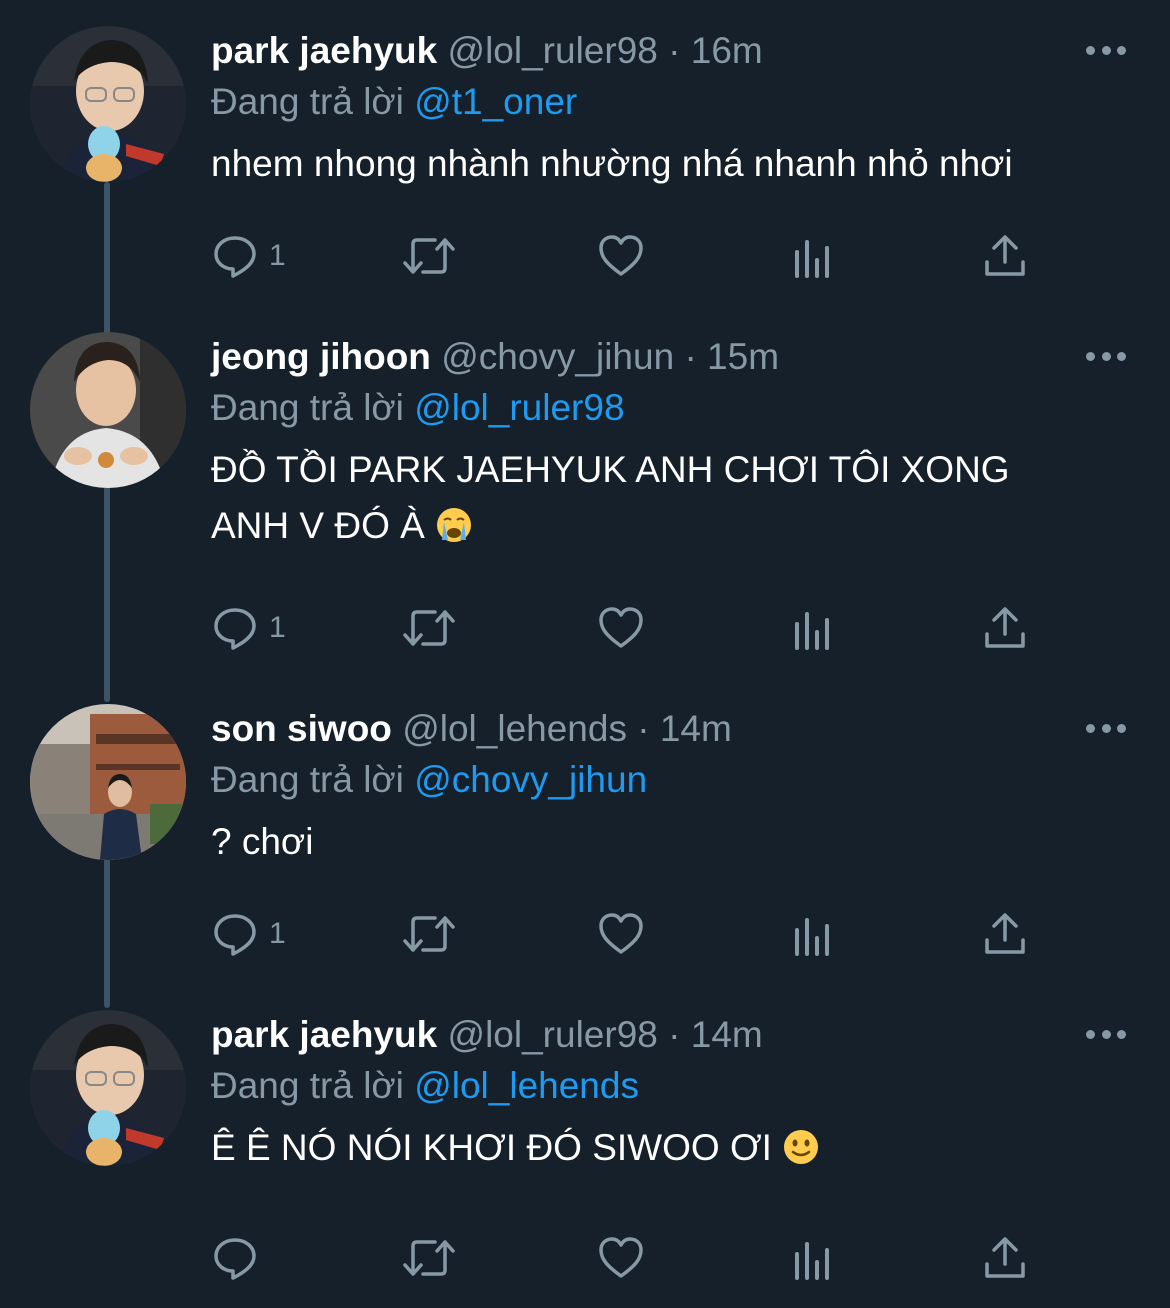  Describe the element at coordinates (801, 1154) in the screenshot. I see `slightly-smiling-face-icon` at that location.